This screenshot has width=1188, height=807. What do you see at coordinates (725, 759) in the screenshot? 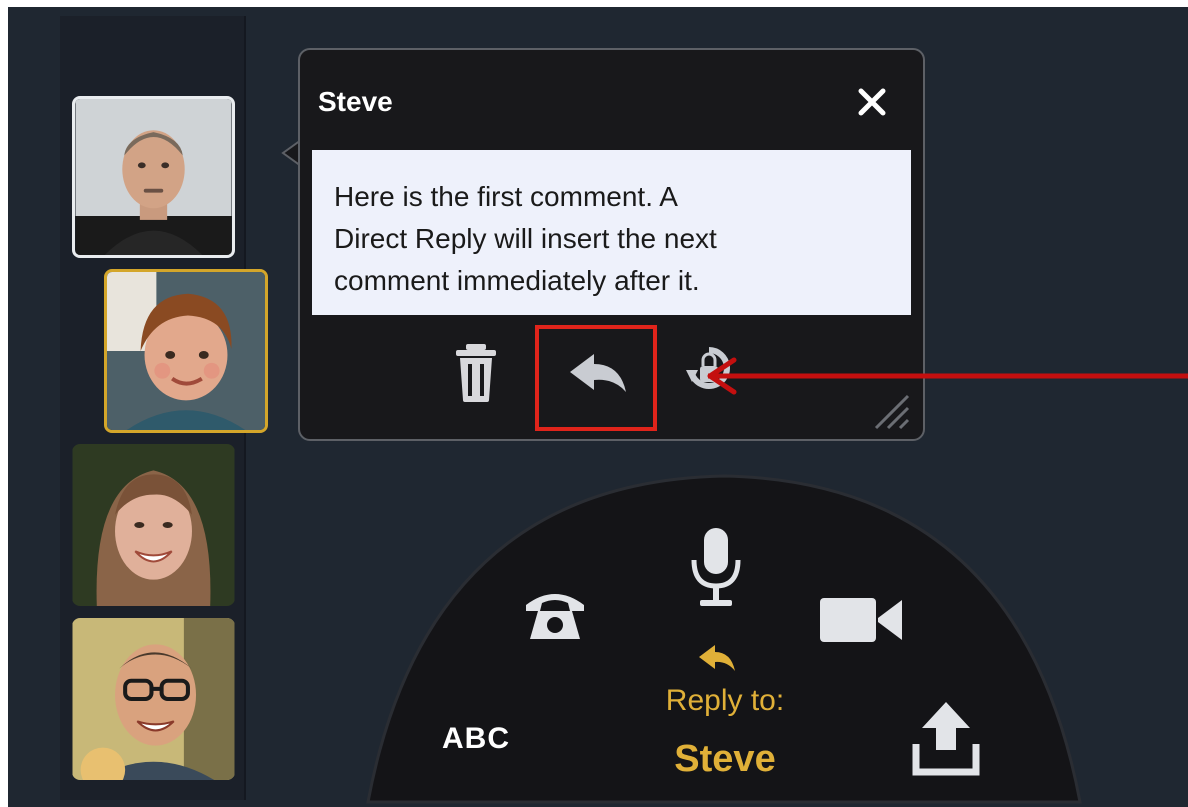
I see `reply-to-name: Steve` at bounding box center [725, 759].